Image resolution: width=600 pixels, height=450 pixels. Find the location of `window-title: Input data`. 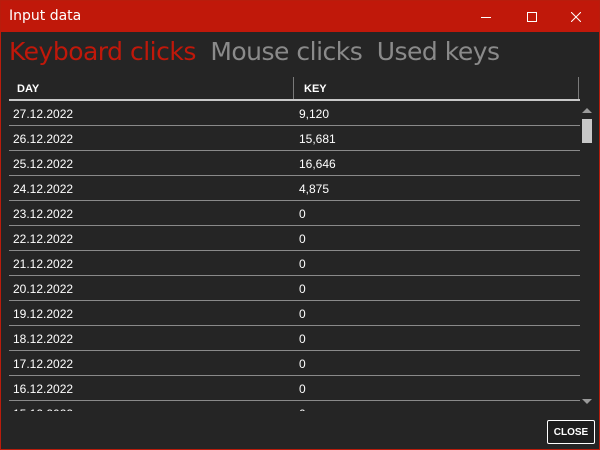

window-title: Input data is located at coordinates (45, 16).